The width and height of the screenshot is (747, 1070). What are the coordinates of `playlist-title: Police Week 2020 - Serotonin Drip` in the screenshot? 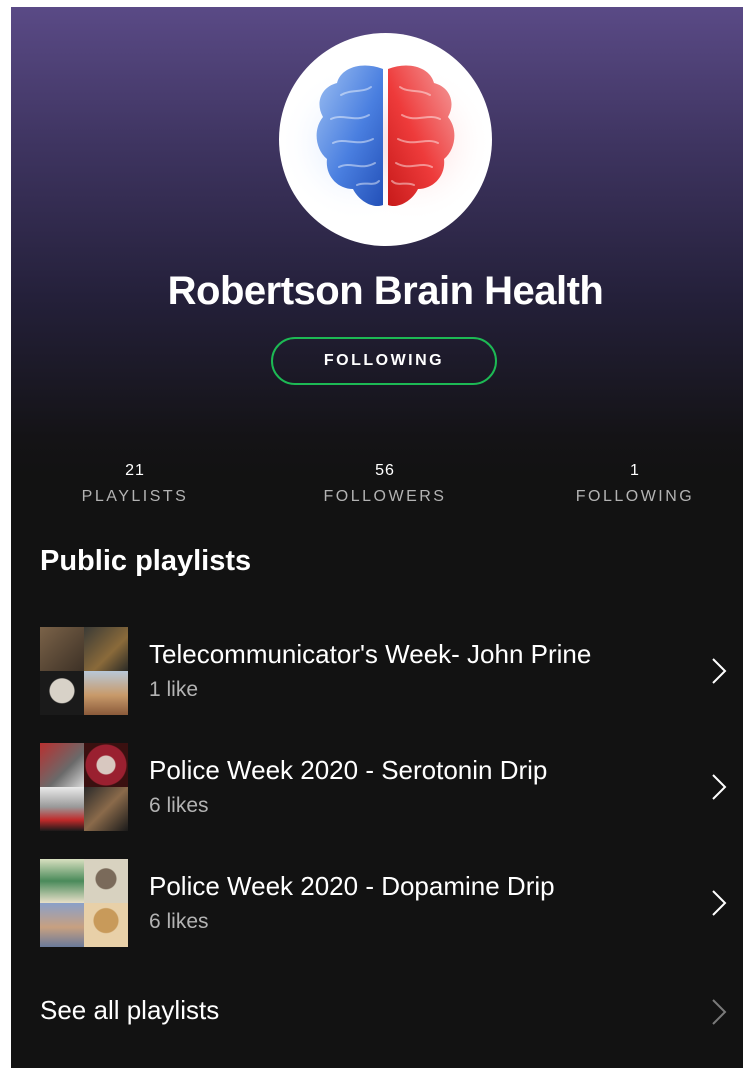 It's located at (348, 770).